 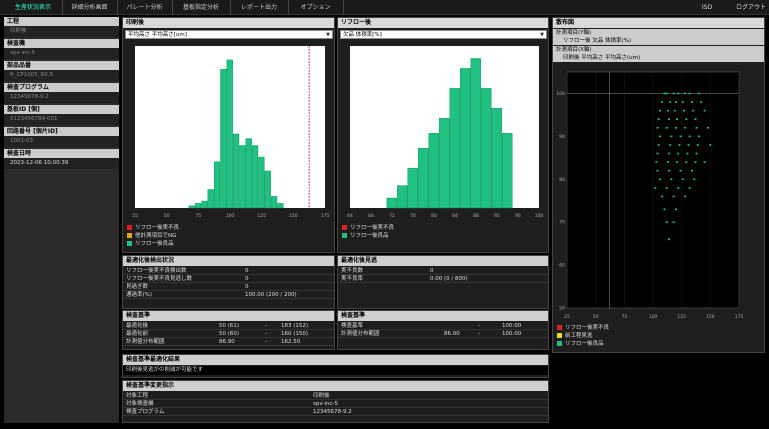 What do you see at coordinates (335, 412) in the screenshot?
I see `data-row: 検査プログラム 12345678-9.2` at bounding box center [335, 412].